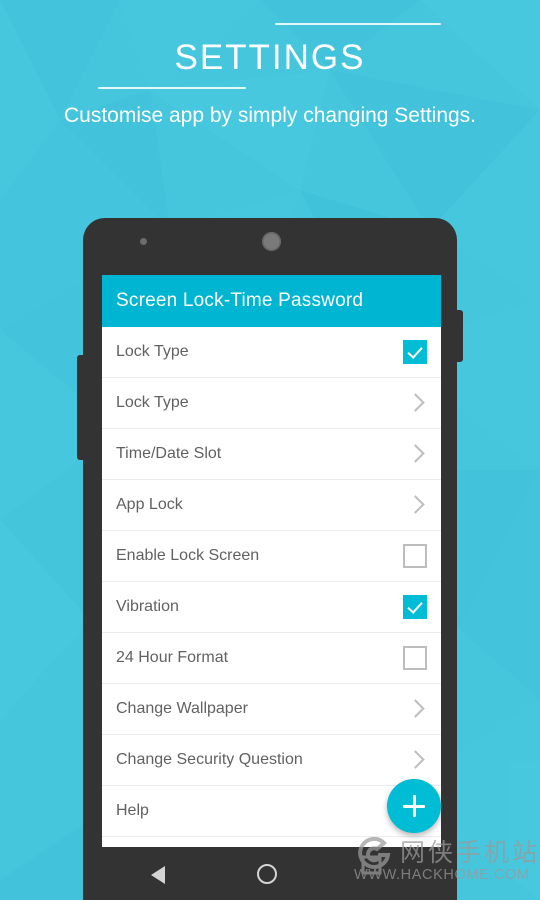  Describe the element at coordinates (172, 88) in the screenshot. I see `hero-rule-middle` at that location.